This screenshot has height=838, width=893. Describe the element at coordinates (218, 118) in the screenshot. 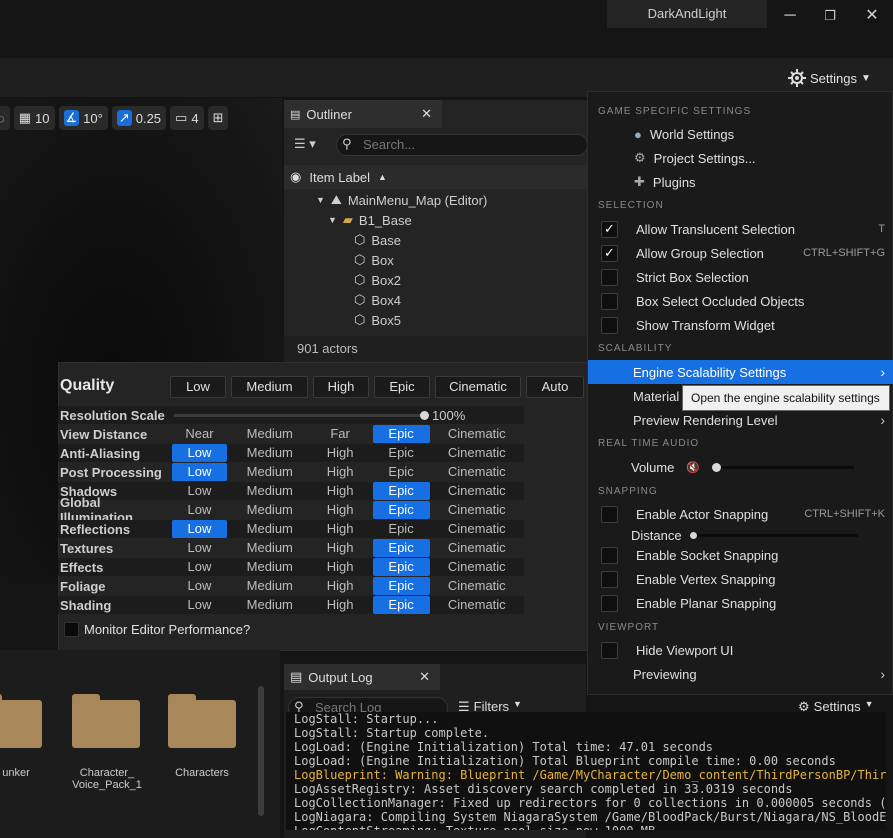

I see `layout-chip: ⊞` at that location.